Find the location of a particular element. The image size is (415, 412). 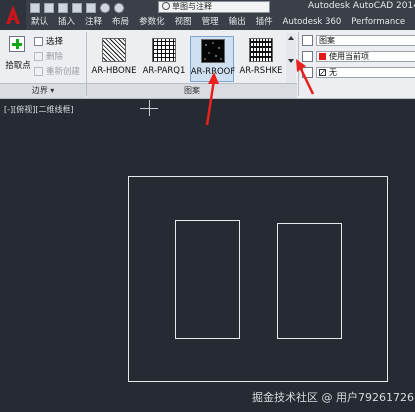

inner-rectangle-right is located at coordinates (309, 281).